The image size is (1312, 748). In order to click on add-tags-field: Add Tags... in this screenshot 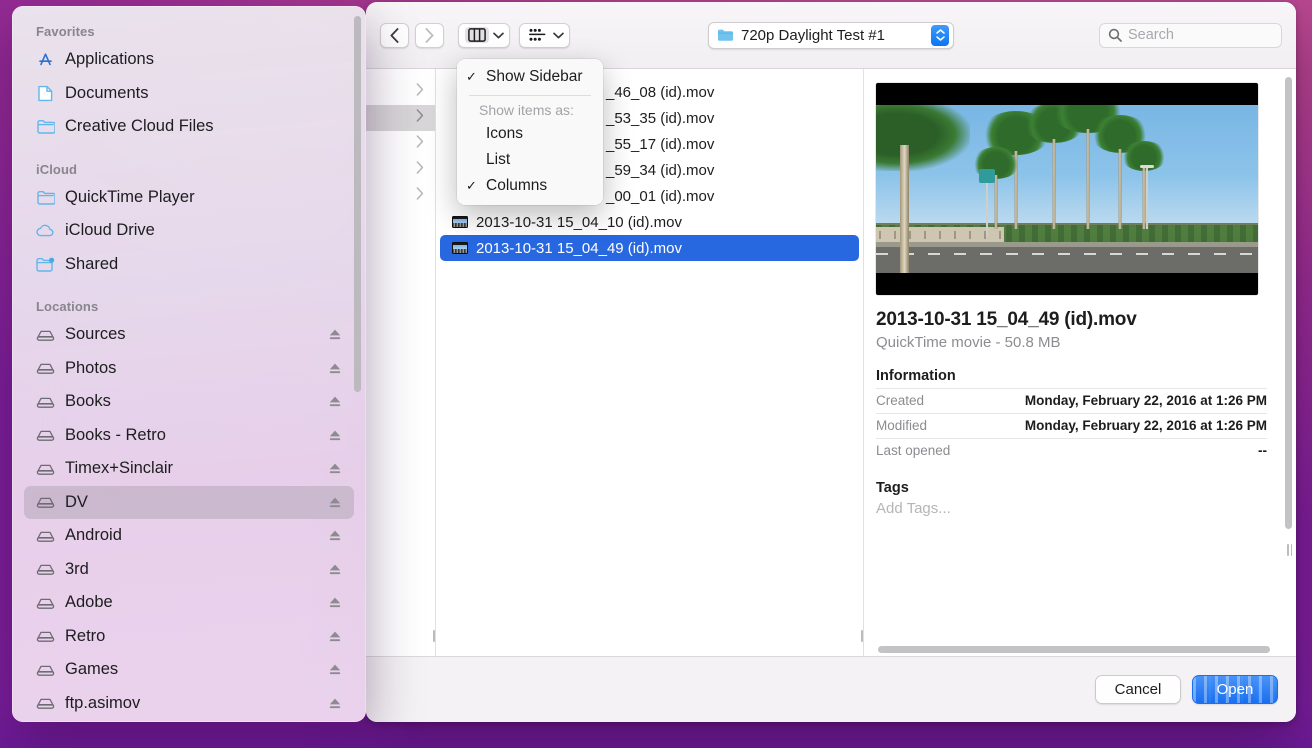, I will do `click(1071, 508)`.